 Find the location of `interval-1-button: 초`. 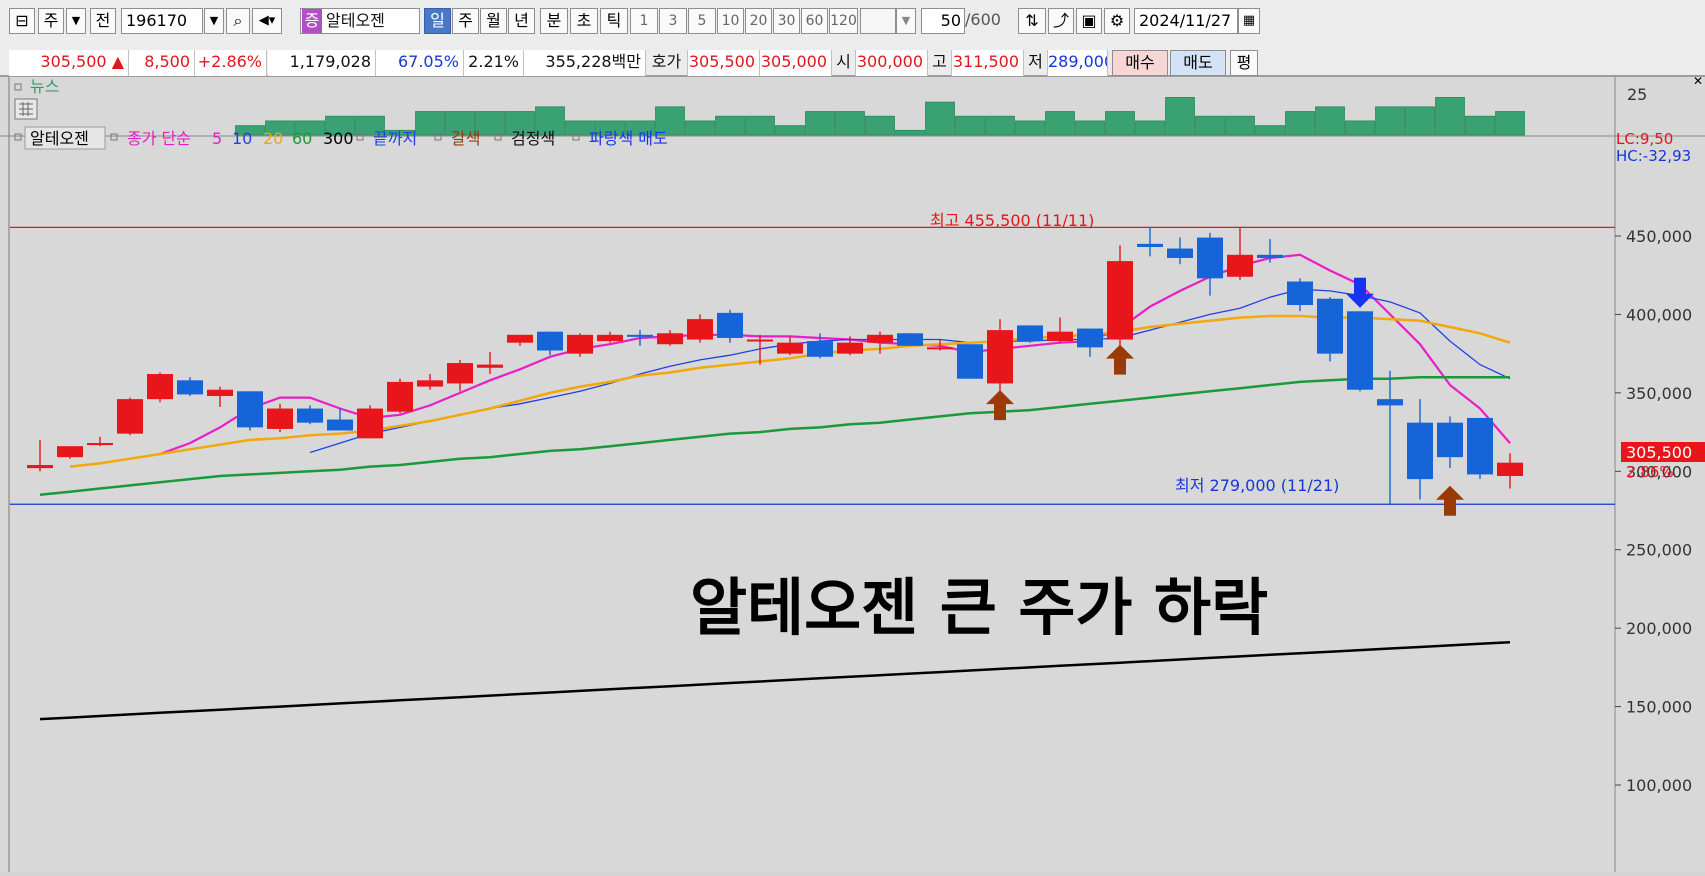

interval-1-button: 초 is located at coordinates (584, 21).